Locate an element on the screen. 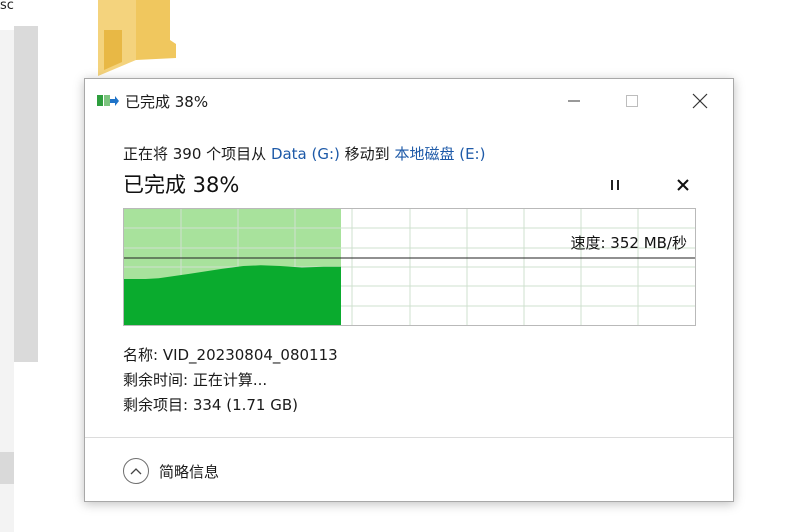 Image resolution: width=800 pixels, height=532 pixels. fewer-details-label: 简略信息 is located at coordinates (189, 471).